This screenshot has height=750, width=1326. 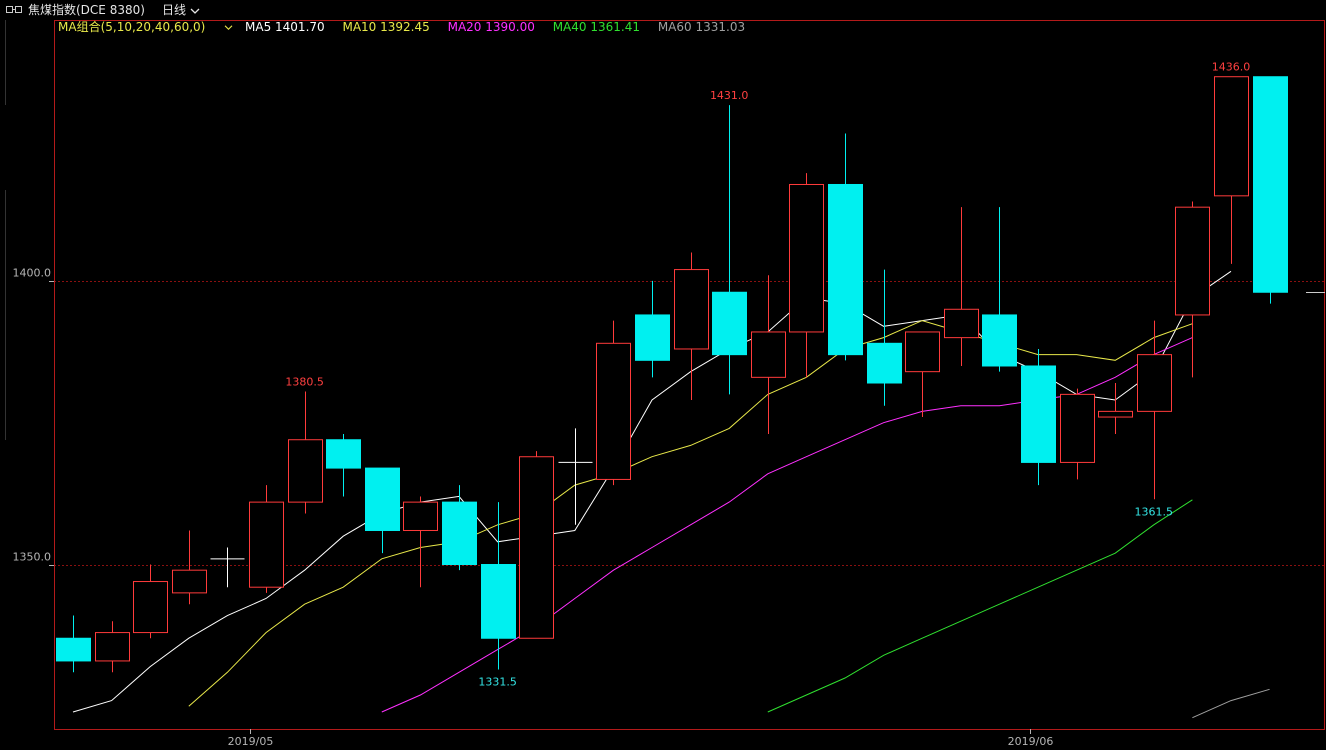 What do you see at coordinates (33, 416) in the screenshot?
I see `price-axis: 1350.0 1400.0` at bounding box center [33, 416].